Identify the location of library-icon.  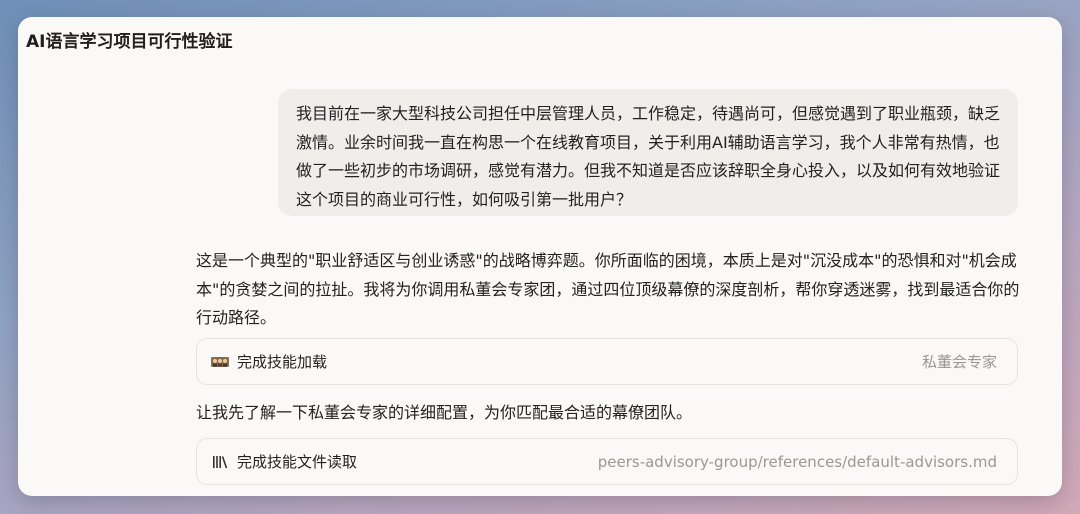
(220, 462).